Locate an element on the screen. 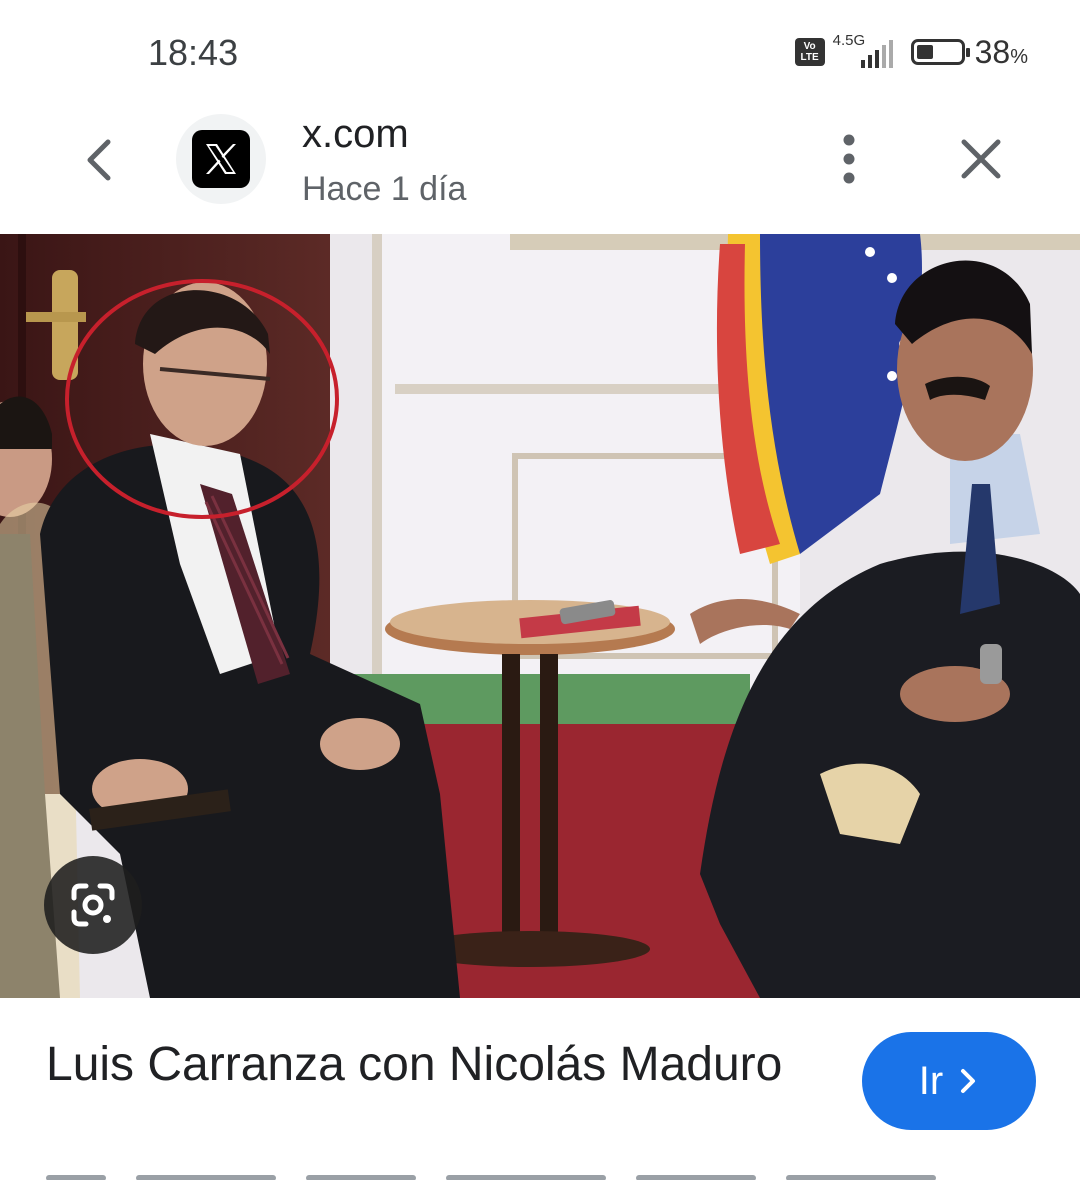 The image size is (1080, 1180). close-icon is located at coordinates (981, 159).